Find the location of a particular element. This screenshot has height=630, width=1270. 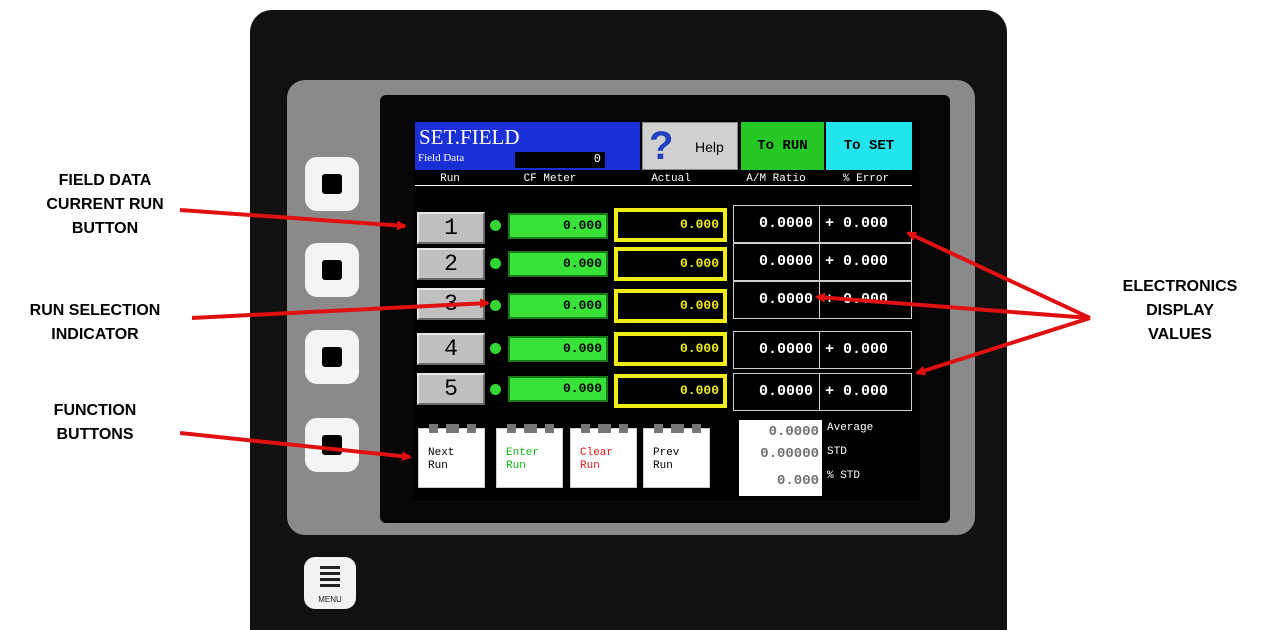

arrow-run-selection is located at coordinates (340, 309).